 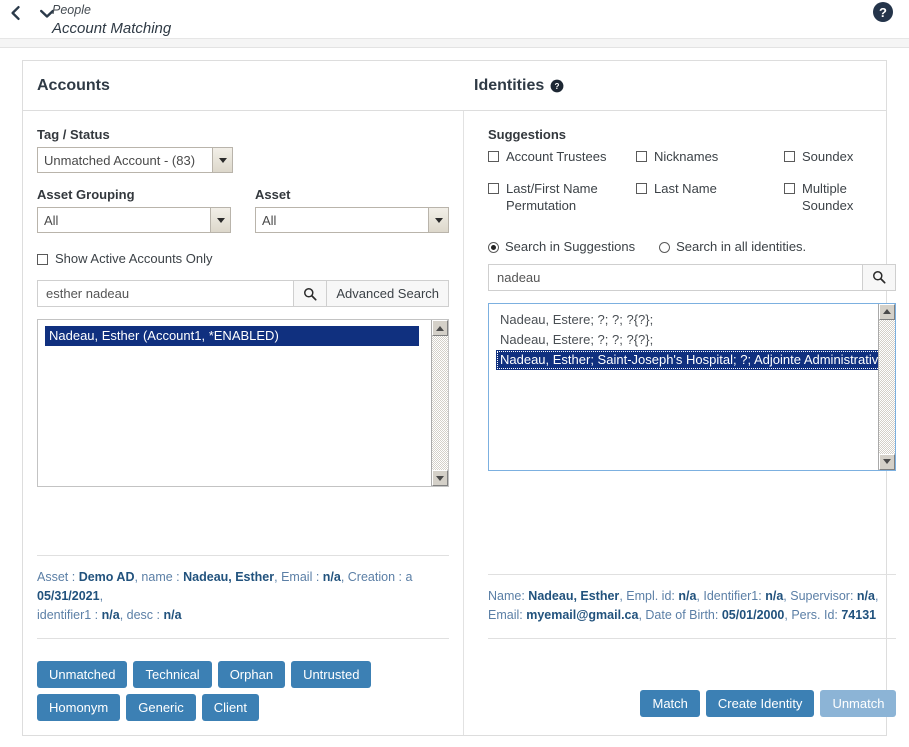 I want to click on identities-list-scrollbar, so click(x=887, y=386).